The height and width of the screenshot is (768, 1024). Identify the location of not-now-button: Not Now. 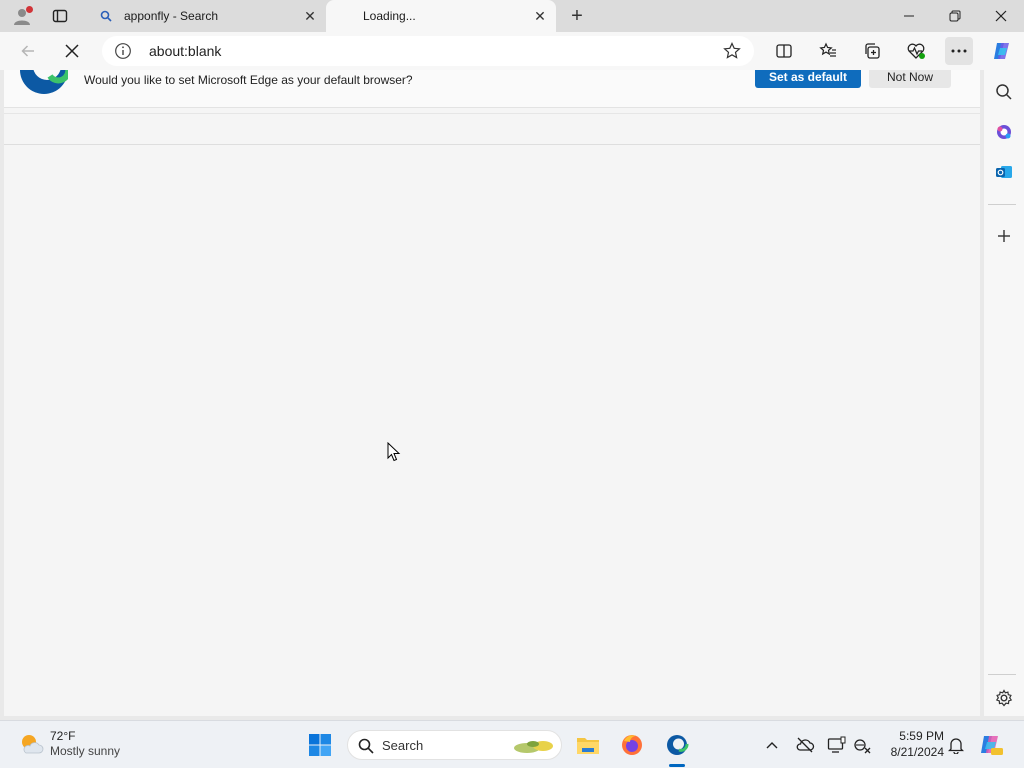
(910, 79).